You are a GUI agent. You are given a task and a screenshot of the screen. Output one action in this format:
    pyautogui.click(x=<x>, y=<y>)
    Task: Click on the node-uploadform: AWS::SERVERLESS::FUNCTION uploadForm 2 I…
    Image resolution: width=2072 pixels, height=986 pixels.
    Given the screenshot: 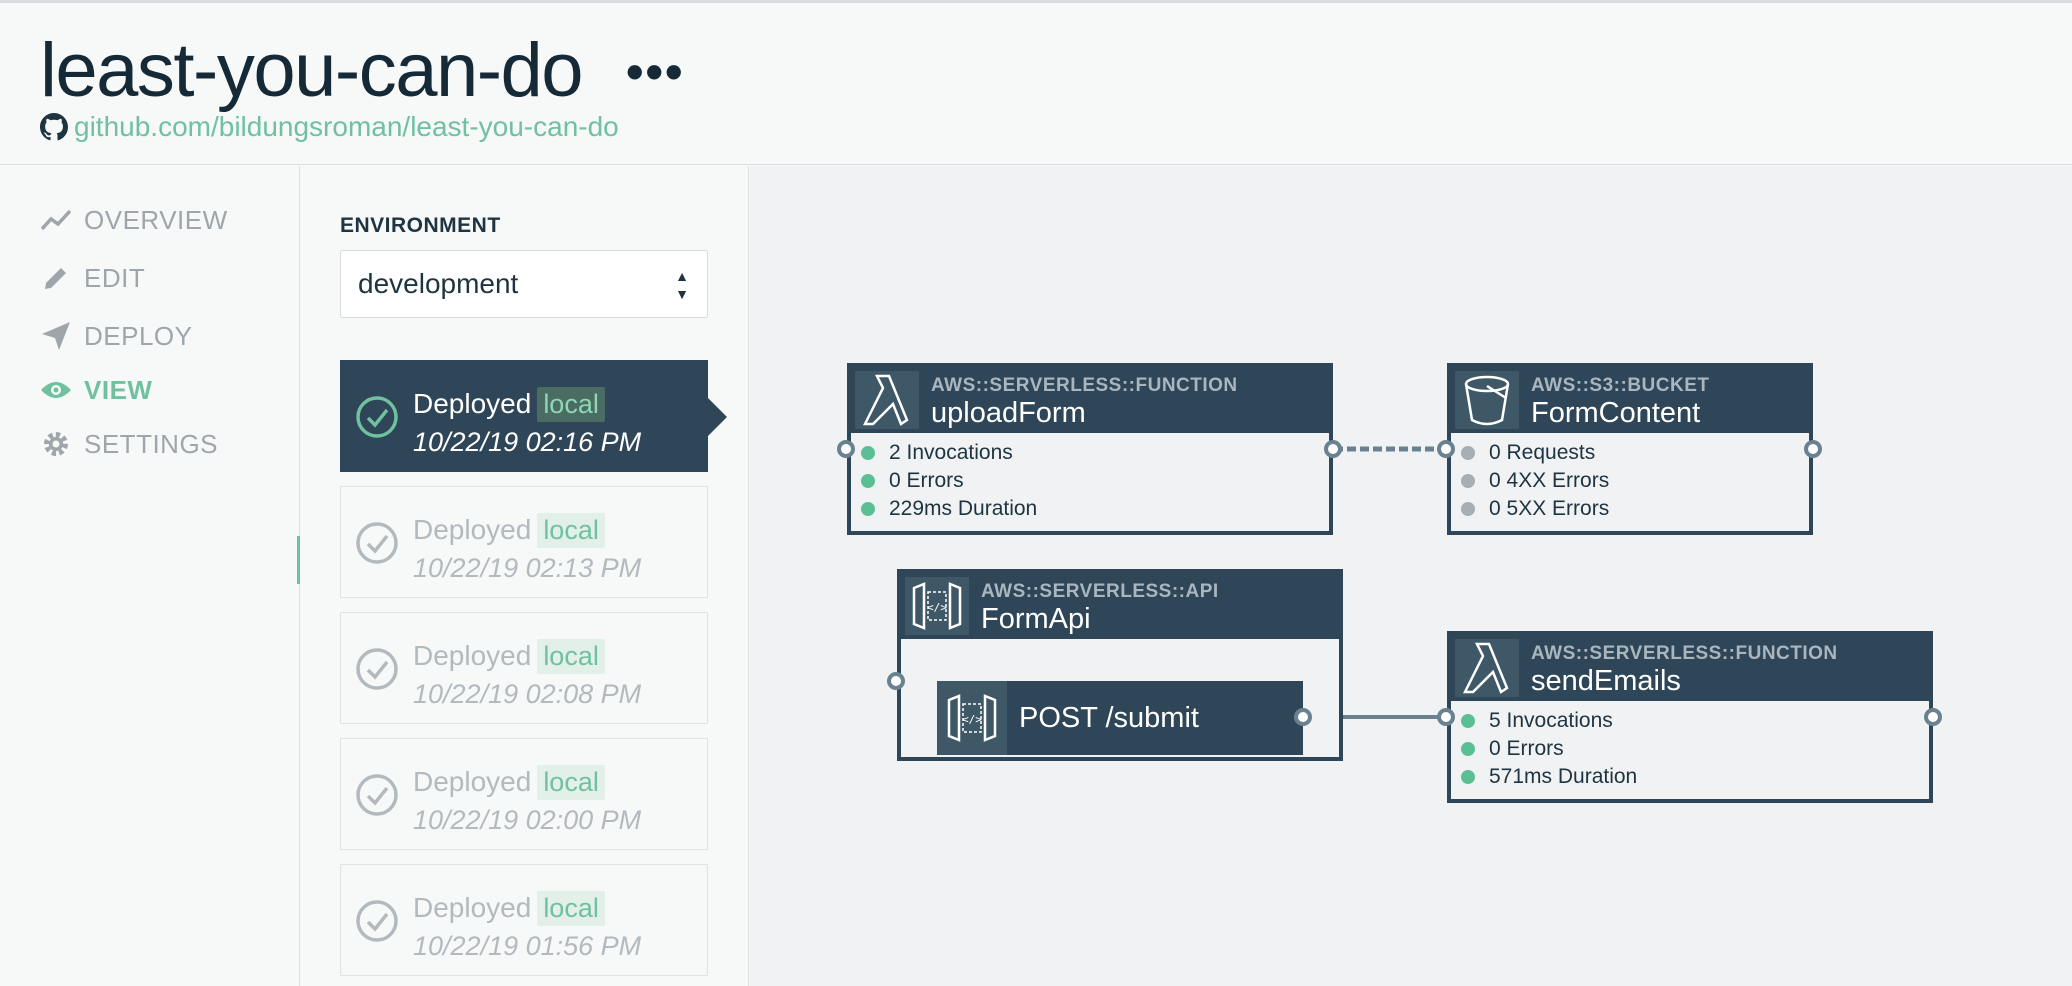 What is the action you would take?
    pyautogui.click(x=1090, y=449)
    